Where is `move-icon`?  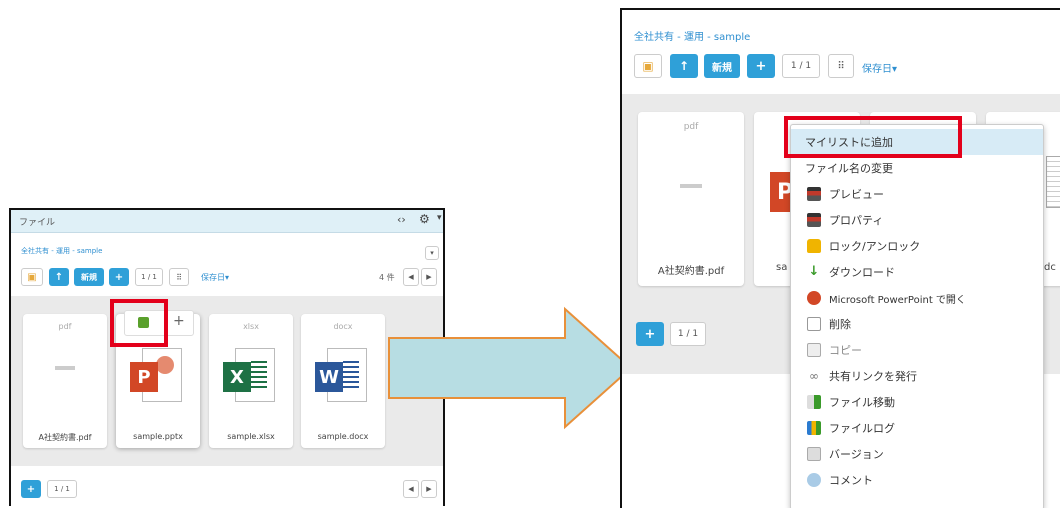
move-icon is located at coordinates (814, 402).